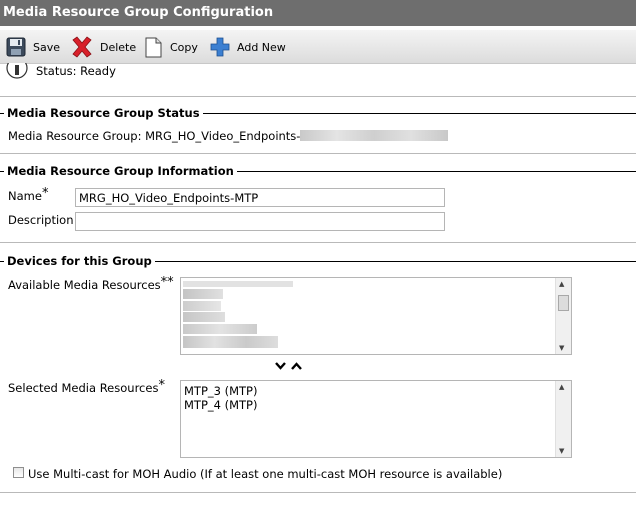 The image size is (636, 505). Describe the element at coordinates (261, 47) in the screenshot. I see `add-new-label: Add New` at that location.